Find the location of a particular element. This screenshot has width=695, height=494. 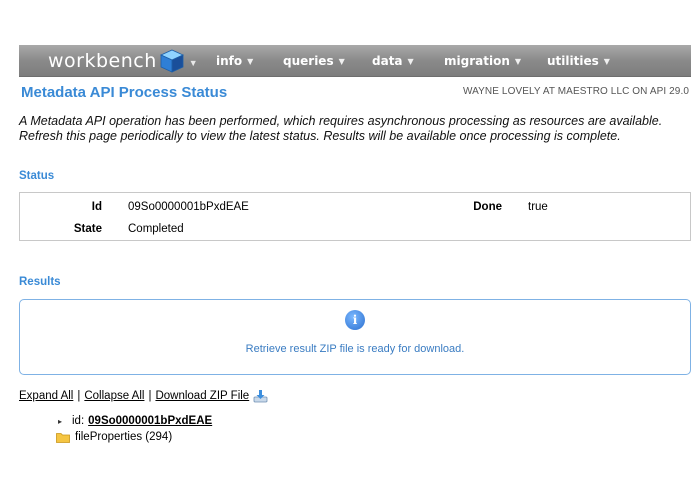

done-label: Done is located at coordinates (487, 207).